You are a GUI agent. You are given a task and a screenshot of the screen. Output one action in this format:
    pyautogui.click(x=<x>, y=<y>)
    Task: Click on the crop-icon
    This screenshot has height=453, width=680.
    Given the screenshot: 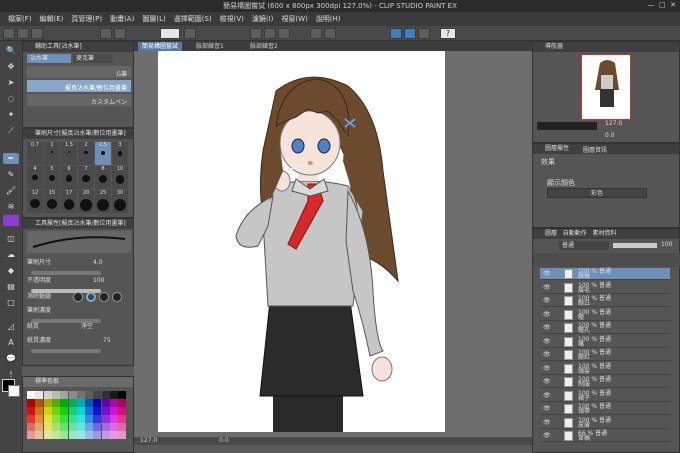 What is the action you would take?
    pyautogui.click(x=330, y=33)
    